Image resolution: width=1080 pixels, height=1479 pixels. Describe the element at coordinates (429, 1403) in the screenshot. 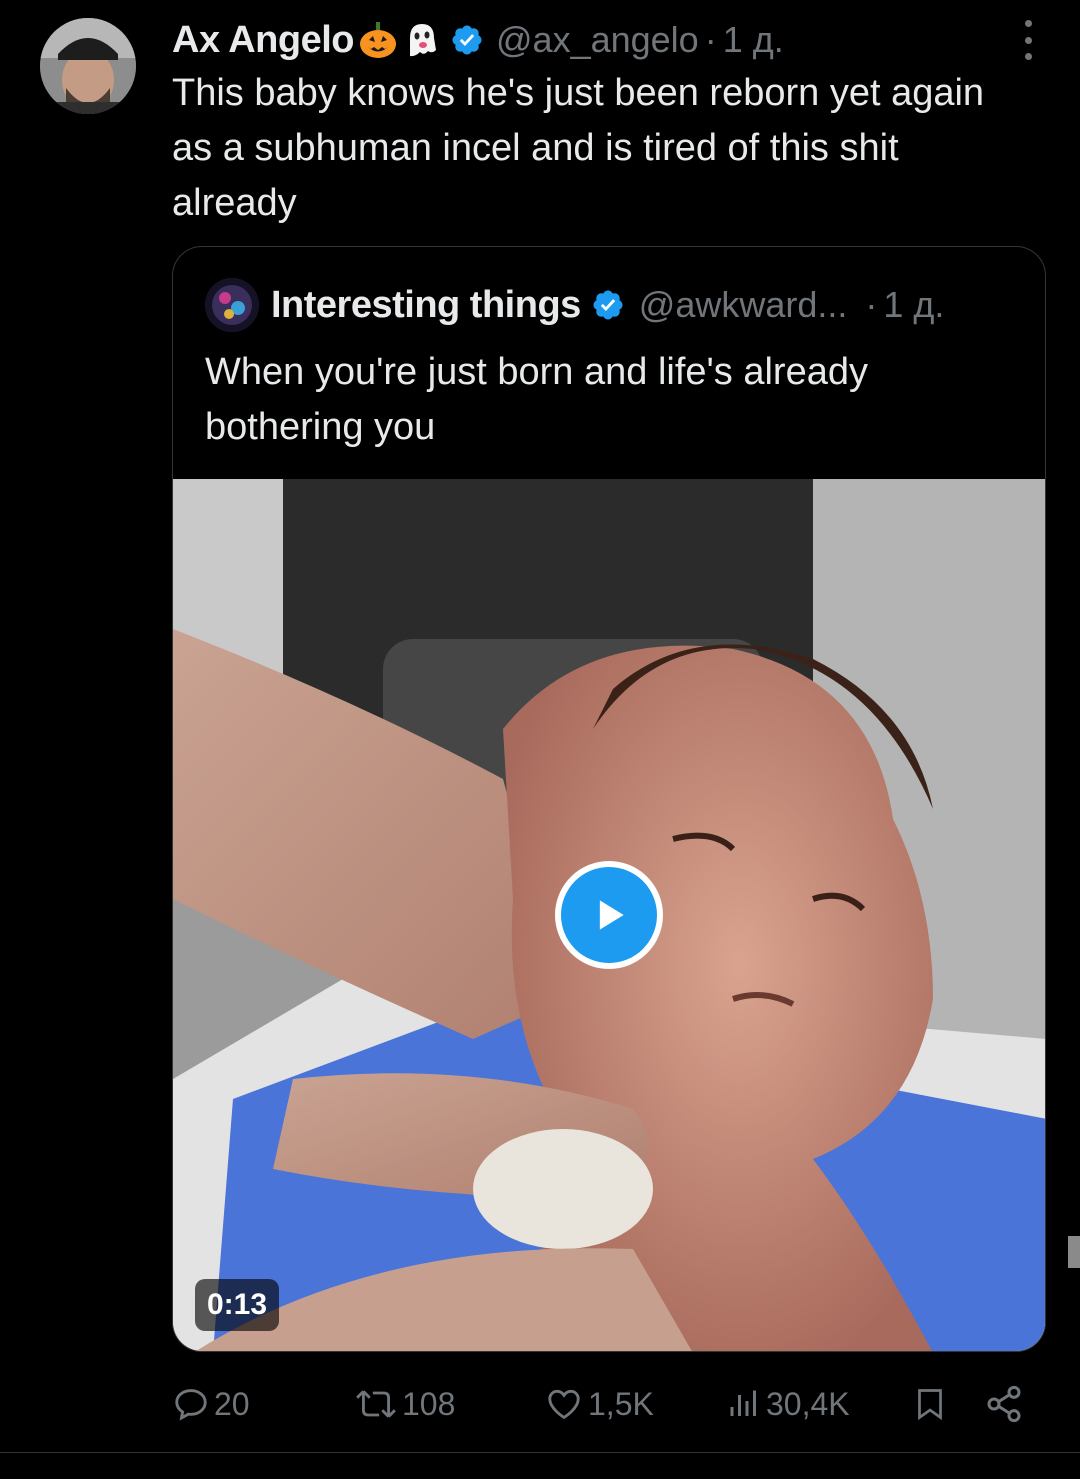

I see `repost-count: 108` at that location.